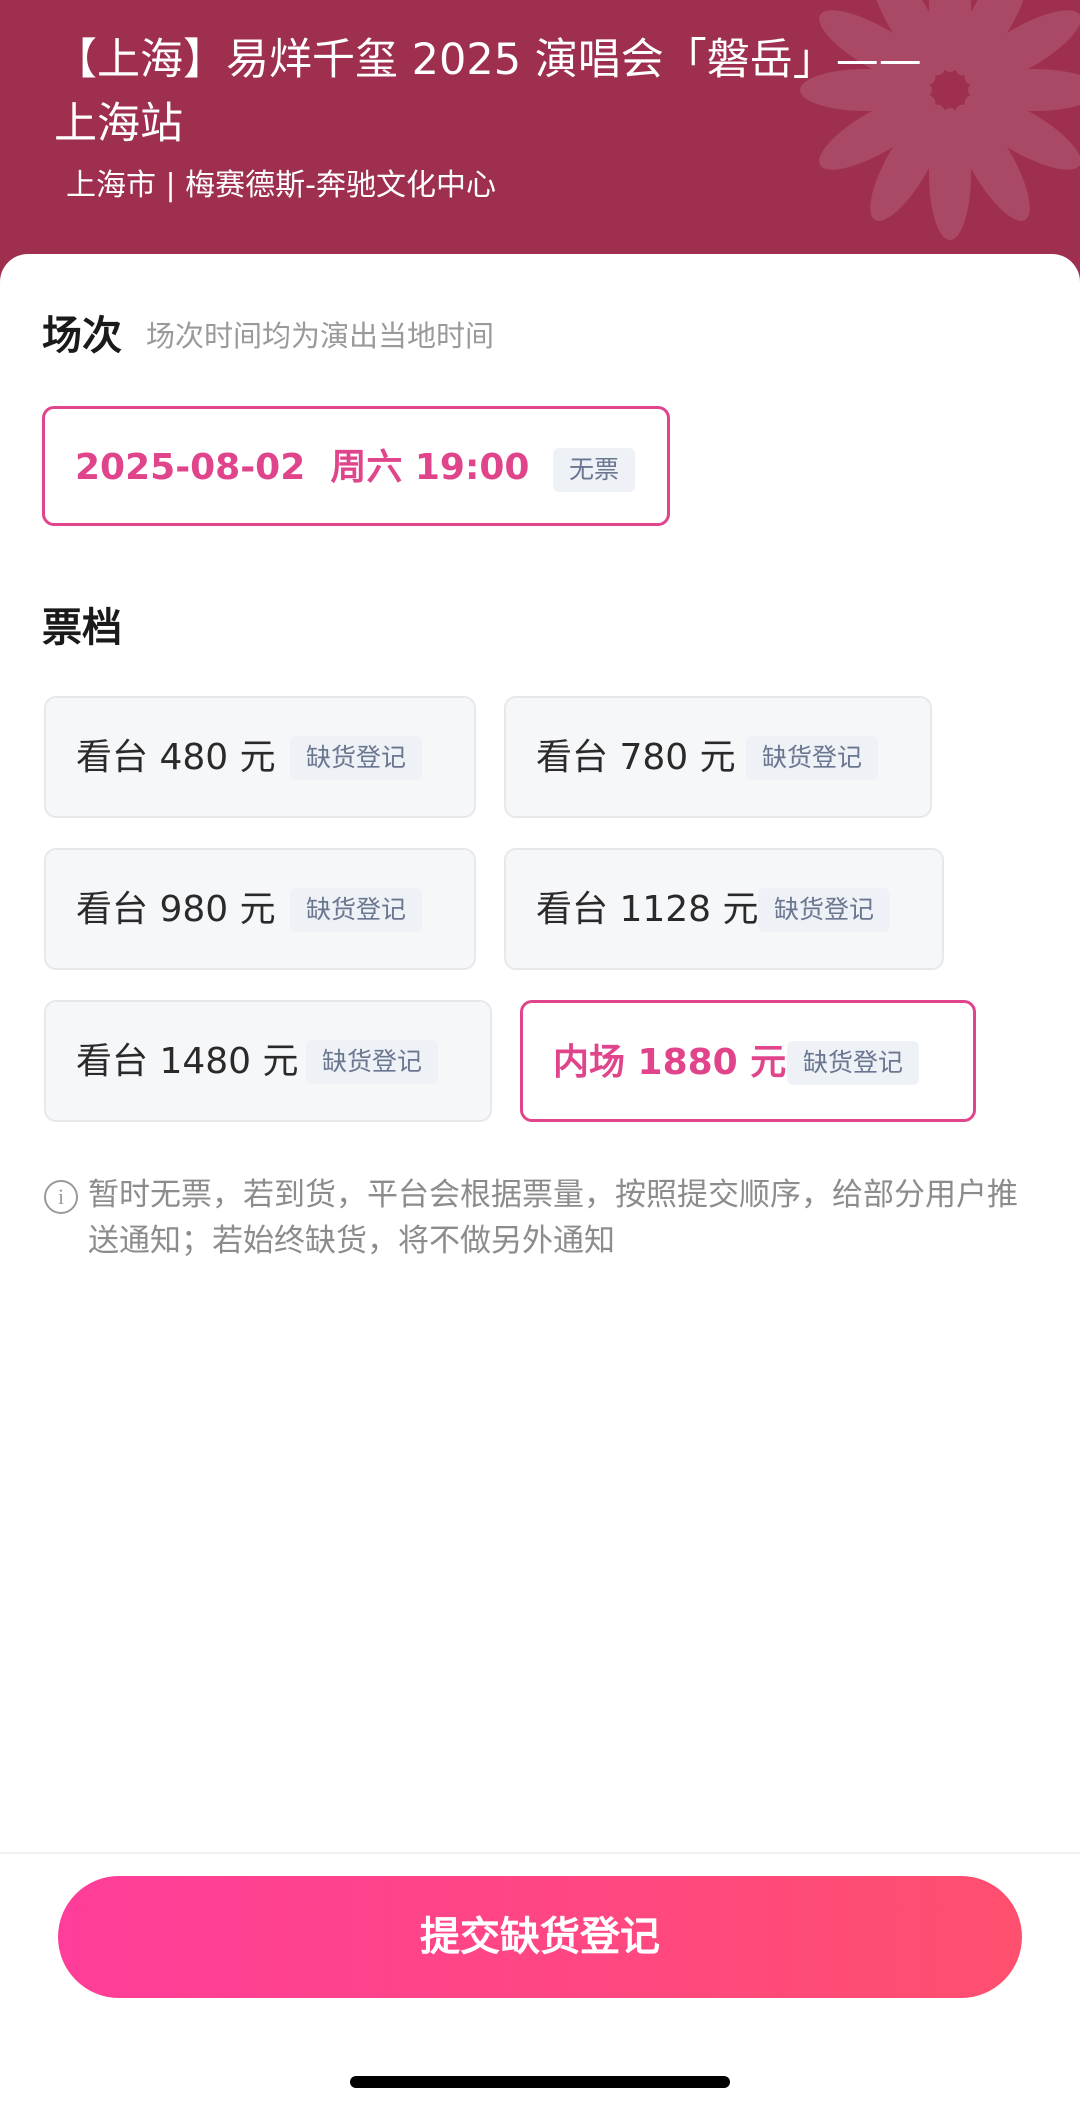 The image size is (1080, 2114). I want to click on tier-option: 看台 980 元 缺货登记, so click(260, 909).